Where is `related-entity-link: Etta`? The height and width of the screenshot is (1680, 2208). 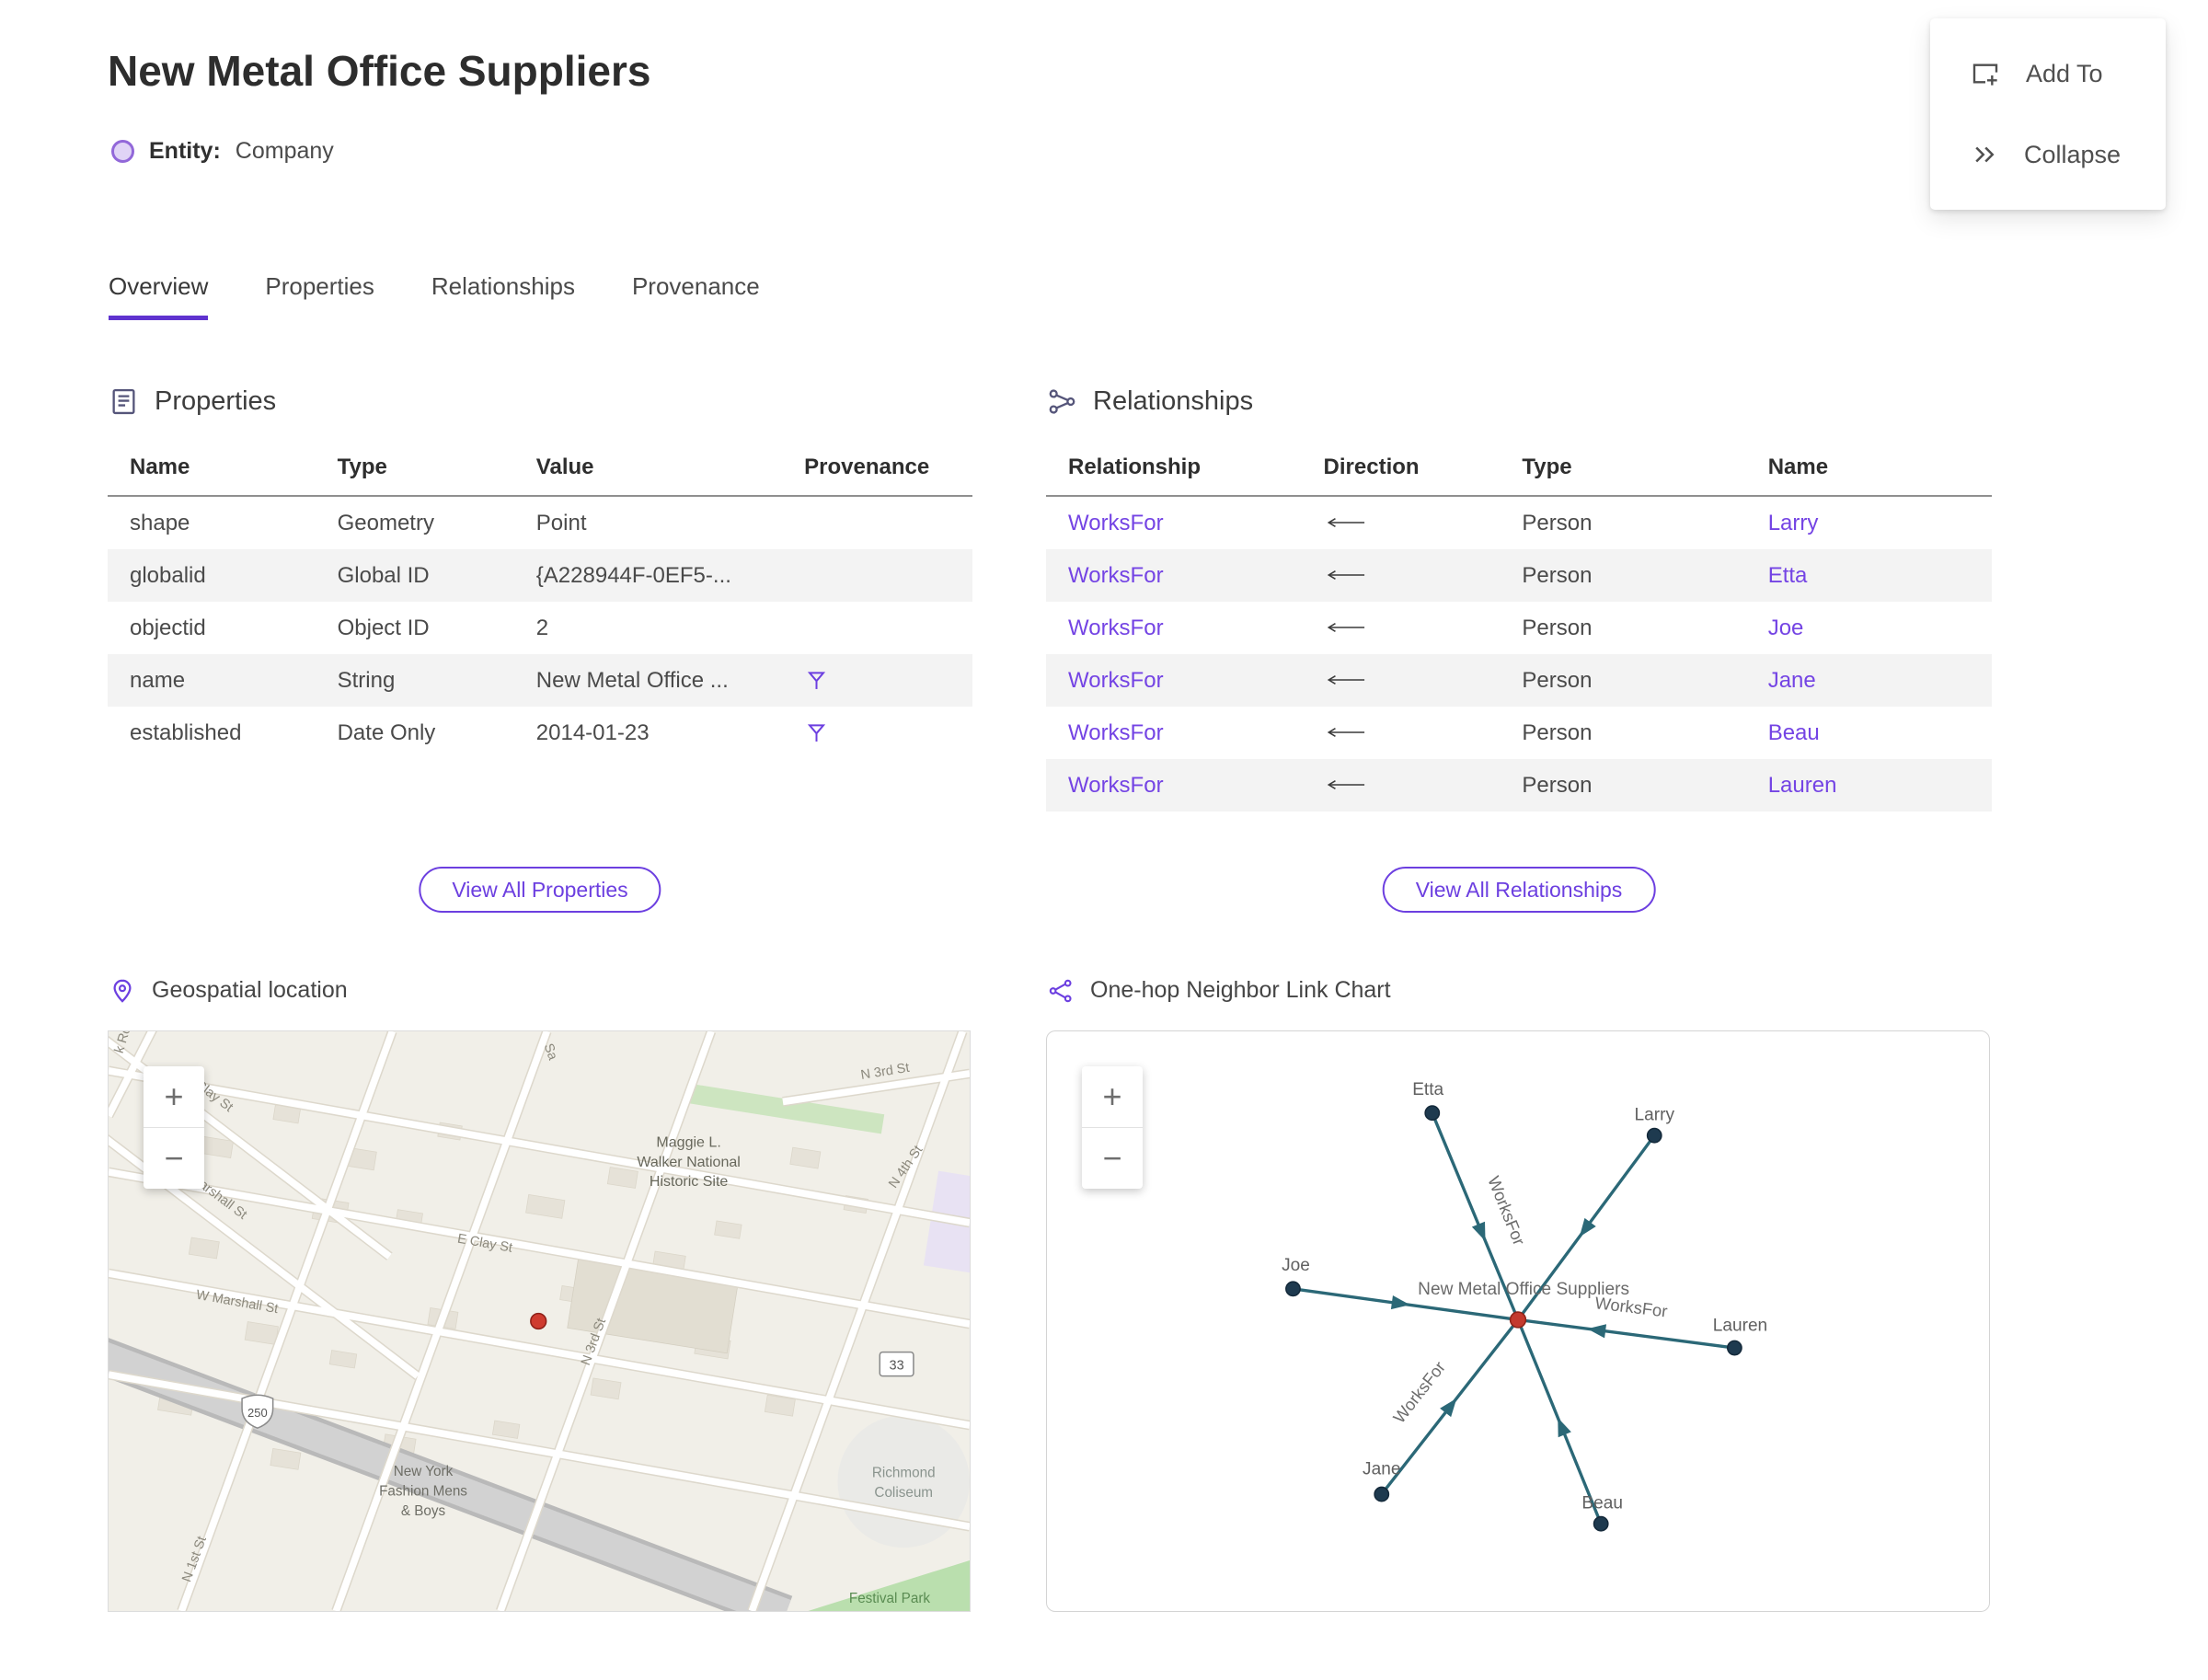
related-entity-link: Etta is located at coordinates (1788, 575).